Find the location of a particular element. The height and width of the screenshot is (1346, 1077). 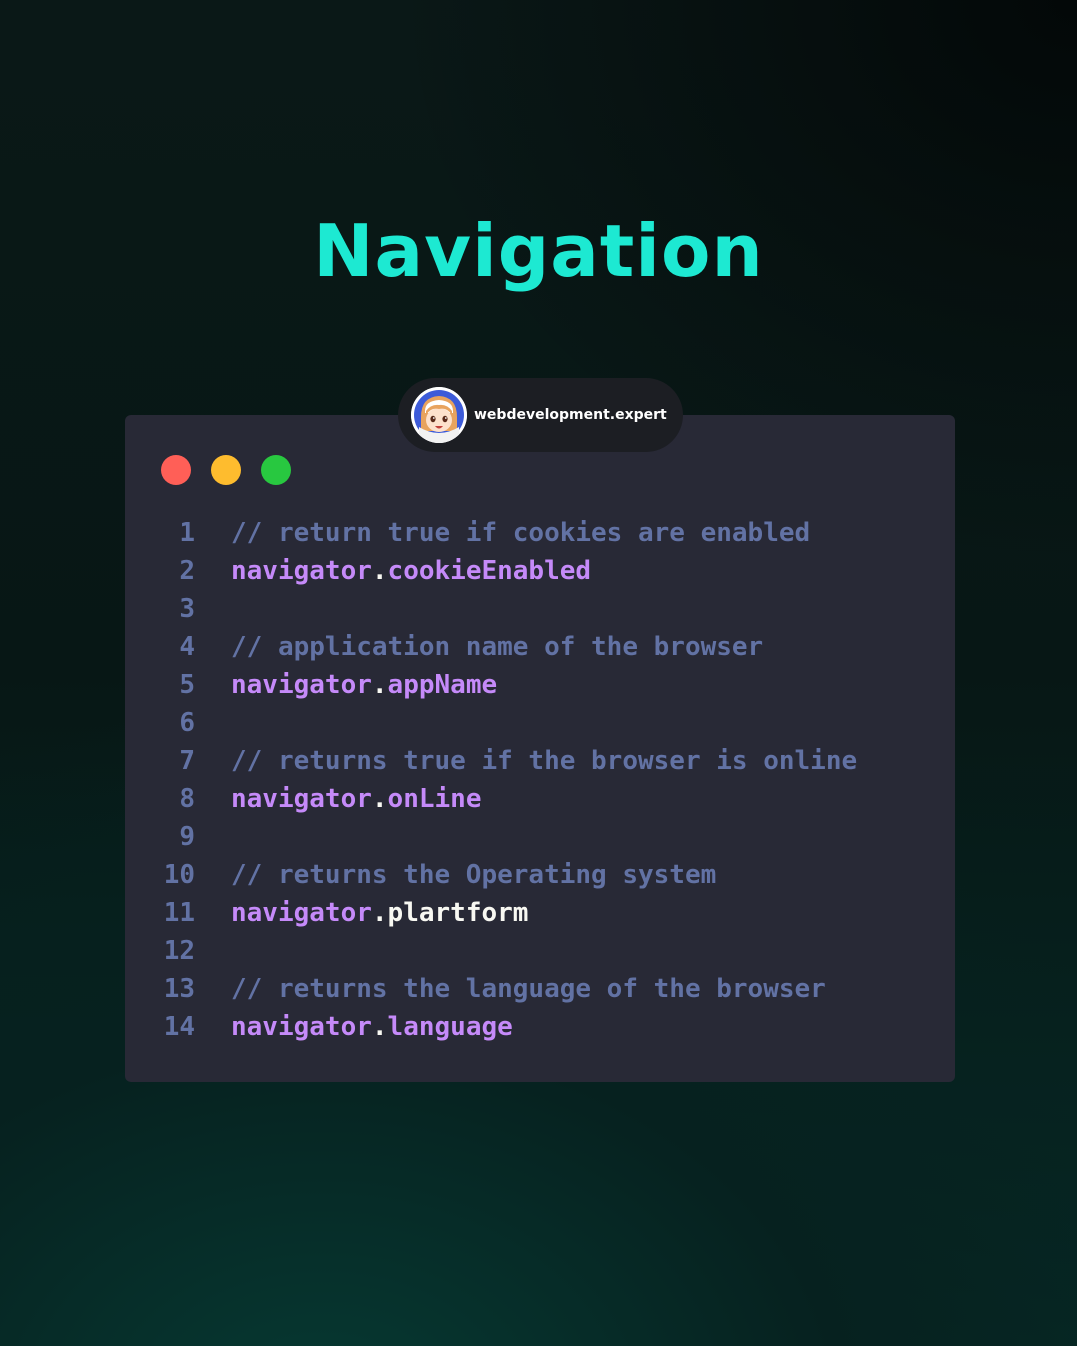

code-line: 1 // return true if cookies are enabled is located at coordinates (540, 533).